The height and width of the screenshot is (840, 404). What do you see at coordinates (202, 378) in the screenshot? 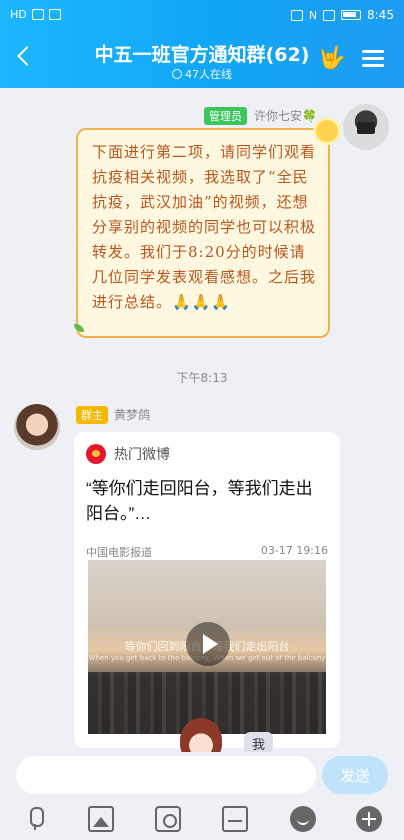
I see `message-timestamp: 下午8:13` at bounding box center [202, 378].